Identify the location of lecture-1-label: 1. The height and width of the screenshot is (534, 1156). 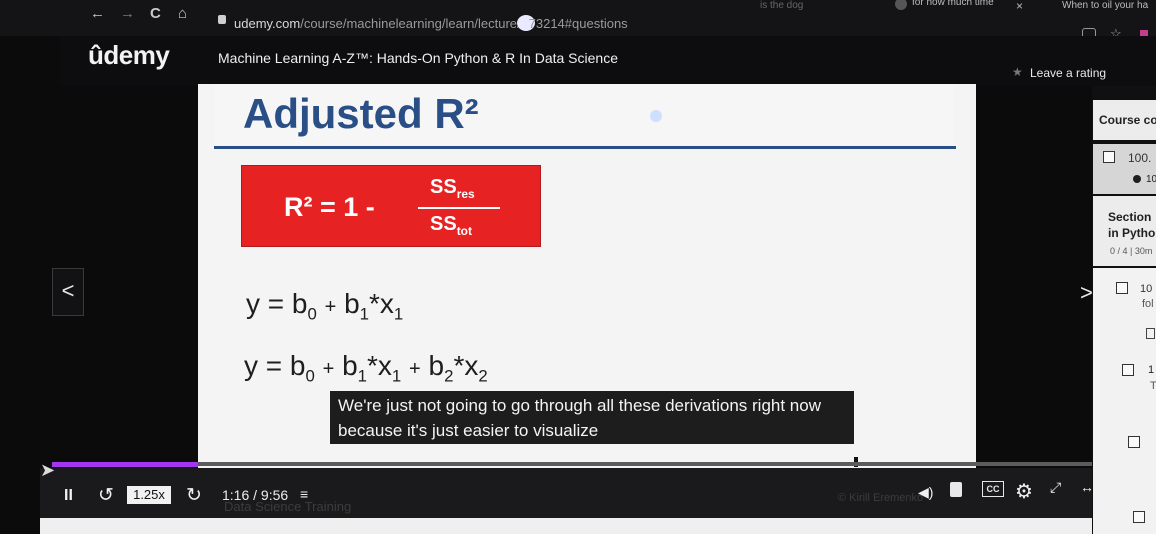
(1151, 370).